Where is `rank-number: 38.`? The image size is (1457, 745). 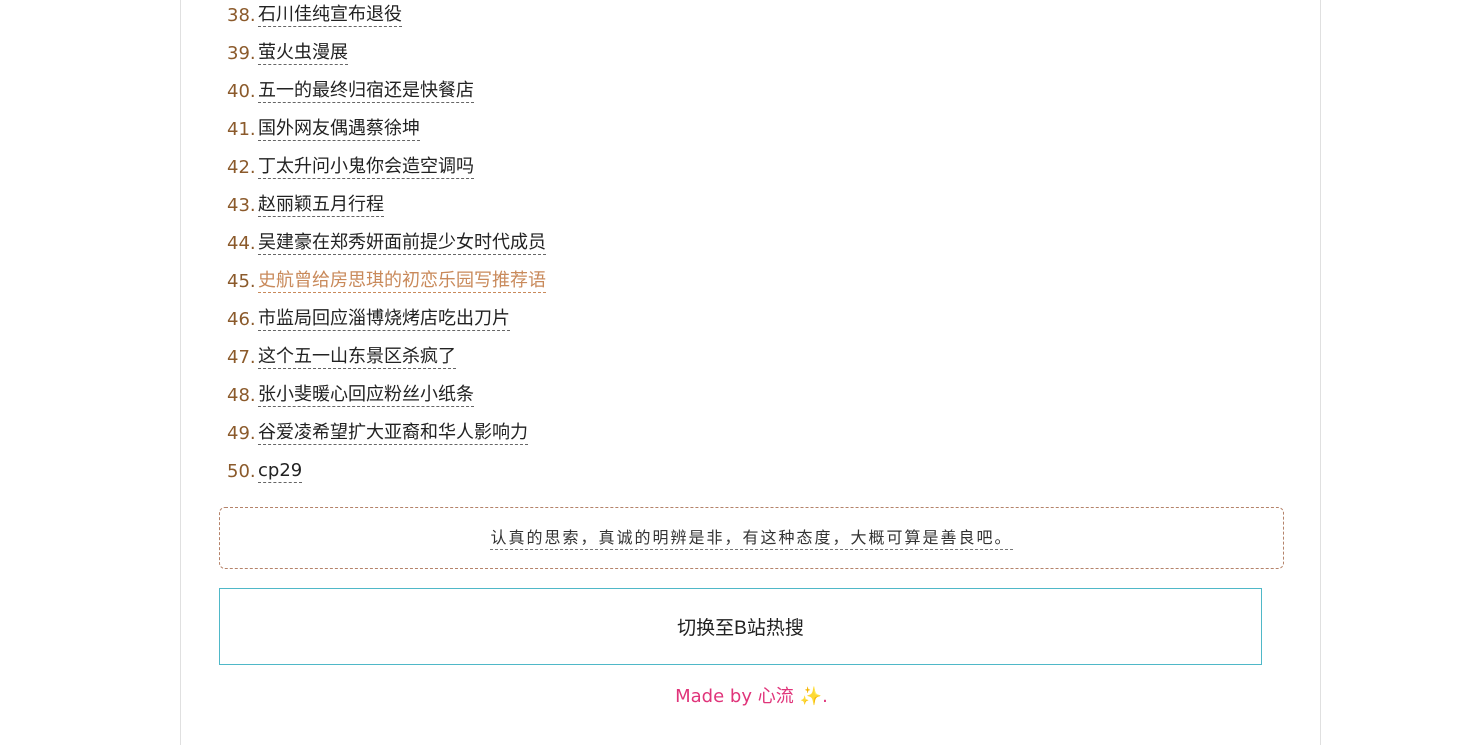
rank-number: 38. is located at coordinates (241, 15).